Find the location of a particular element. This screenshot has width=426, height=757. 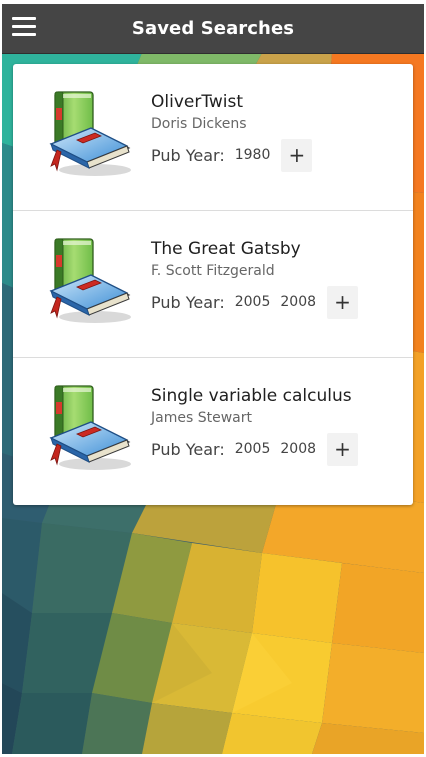

book-title: The Great Gatsby is located at coordinates (226, 249).